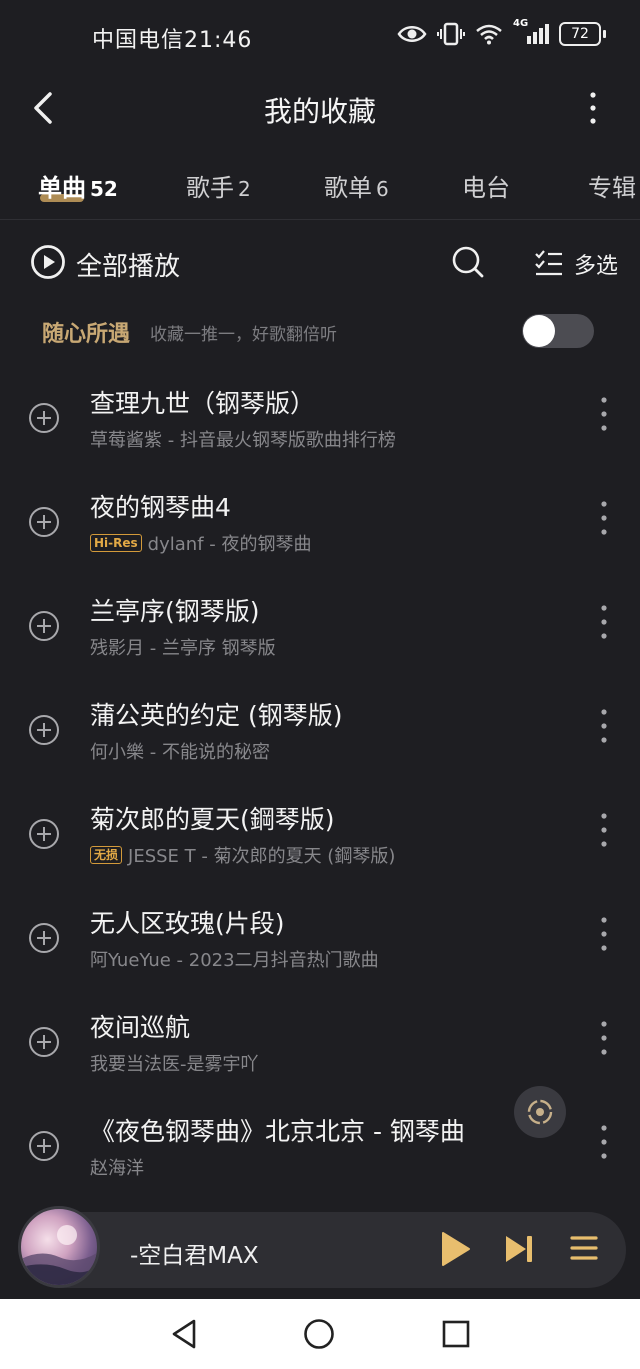 This screenshot has width=640, height=1369. I want to click on tab-albums: 专辑, so click(612, 185).